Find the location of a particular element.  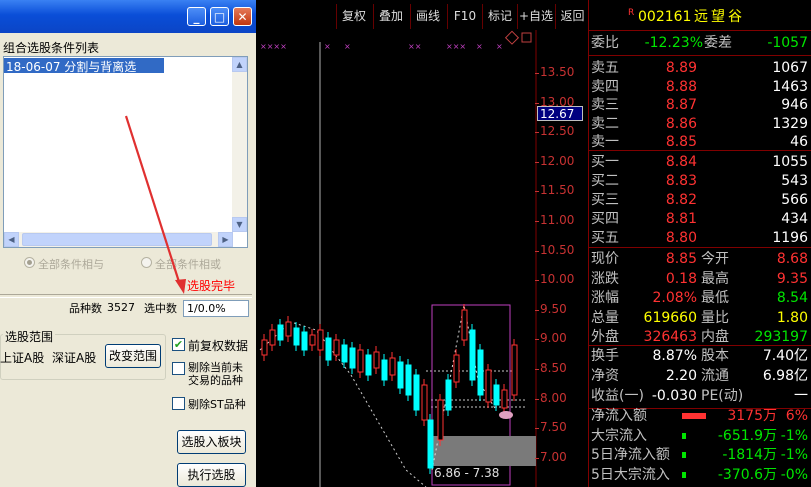

wei-cha-value: -1057 is located at coordinates (787, 43).